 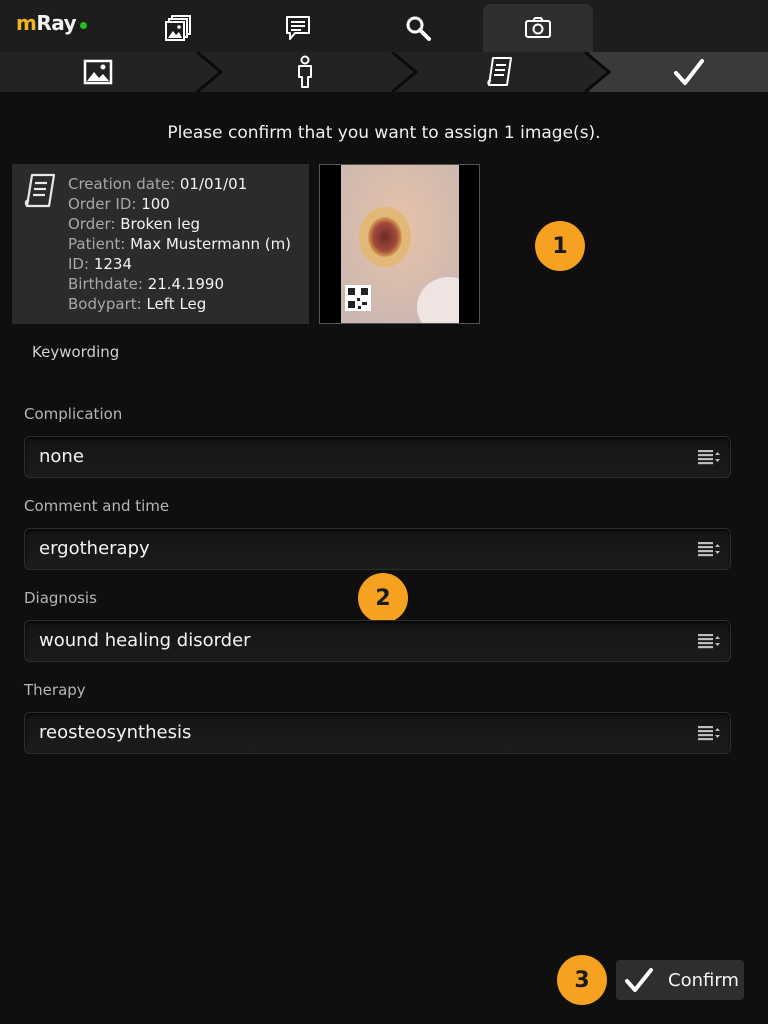 What do you see at coordinates (582, 980) in the screenshot?
I see `step-badge-3: 3` at bounding box center [582, 980].